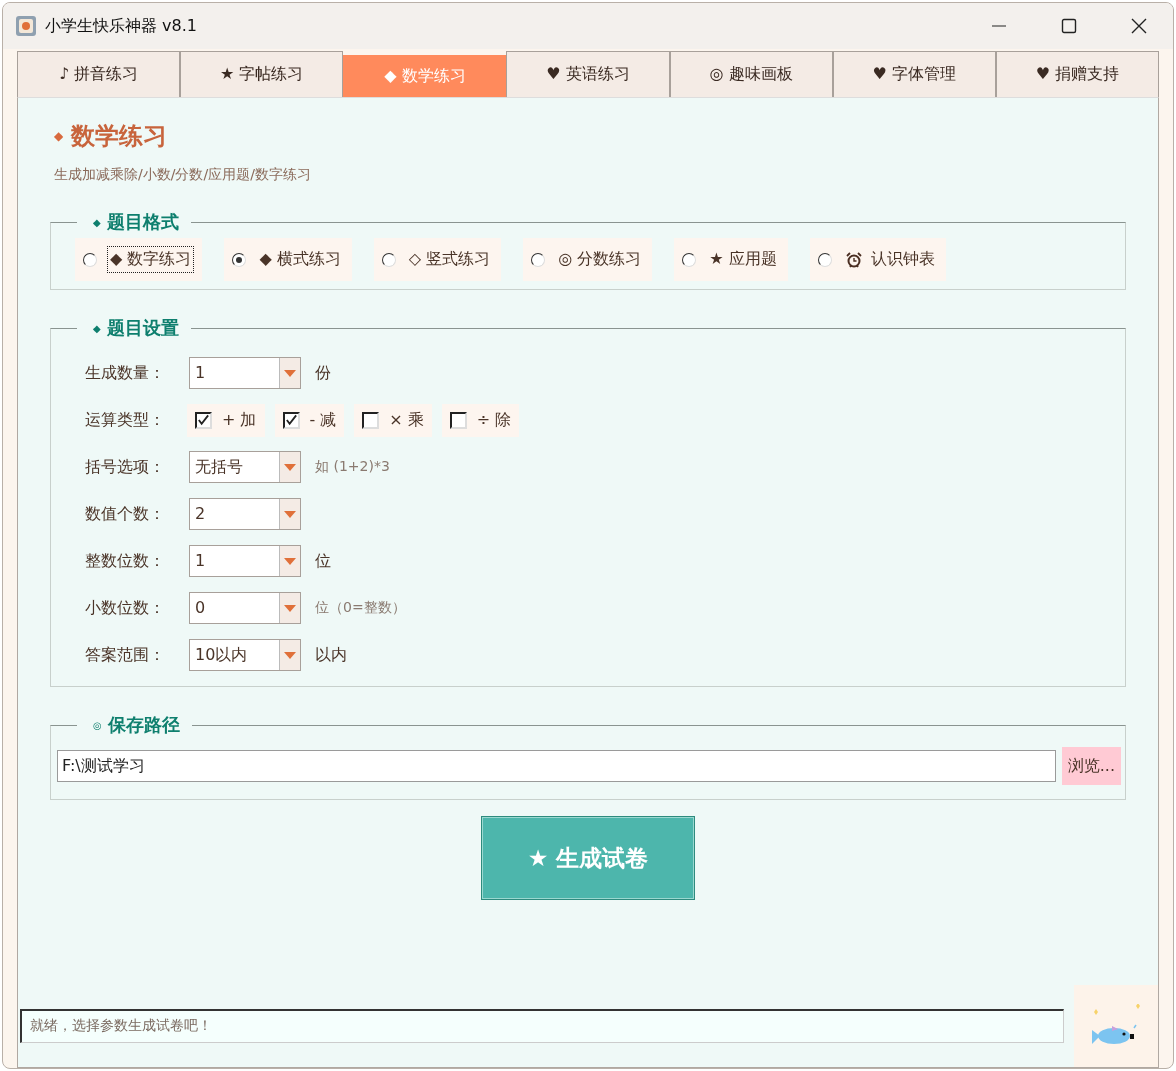 The width and height of the screenshot is (1176, 1071). I want to click on dropdown: 2, so click(245, 514).